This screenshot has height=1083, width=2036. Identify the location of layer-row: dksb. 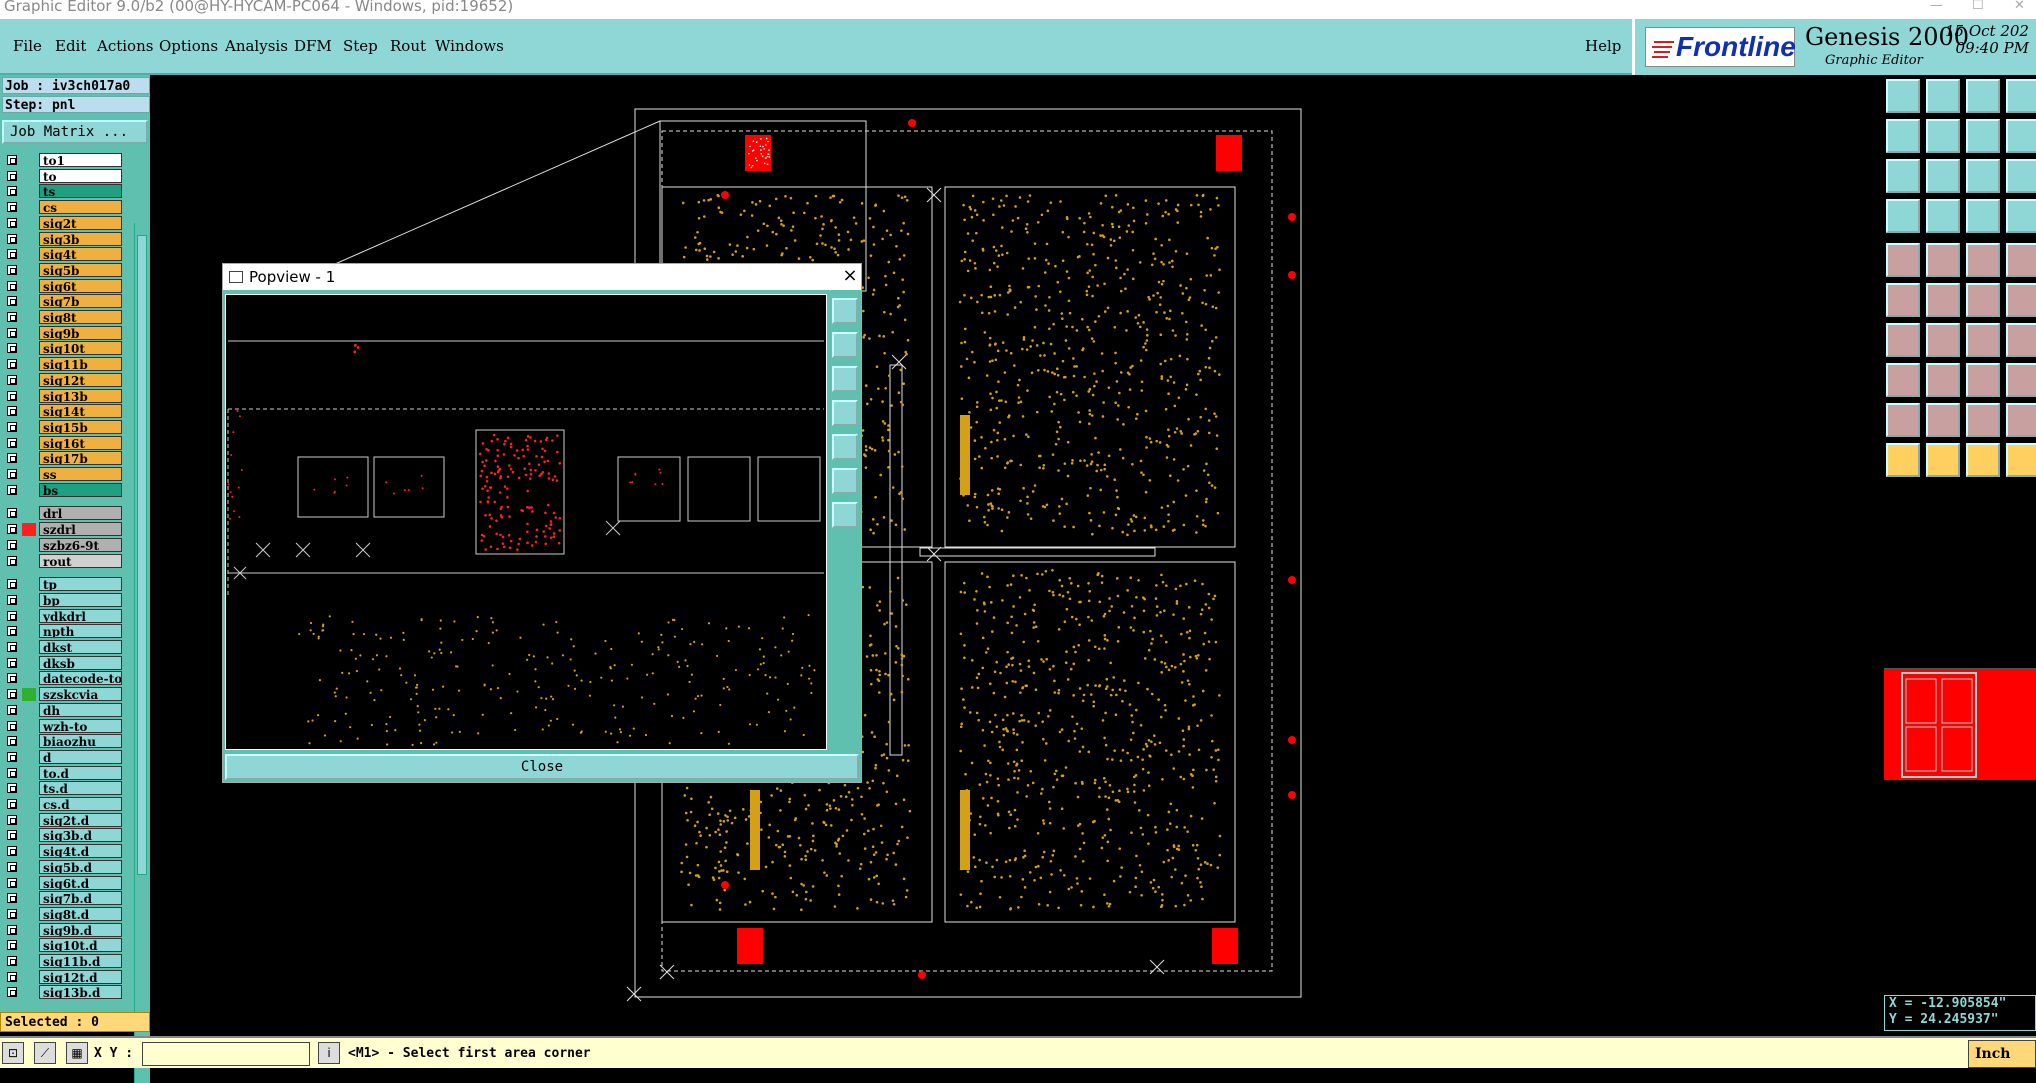
(62, 662).